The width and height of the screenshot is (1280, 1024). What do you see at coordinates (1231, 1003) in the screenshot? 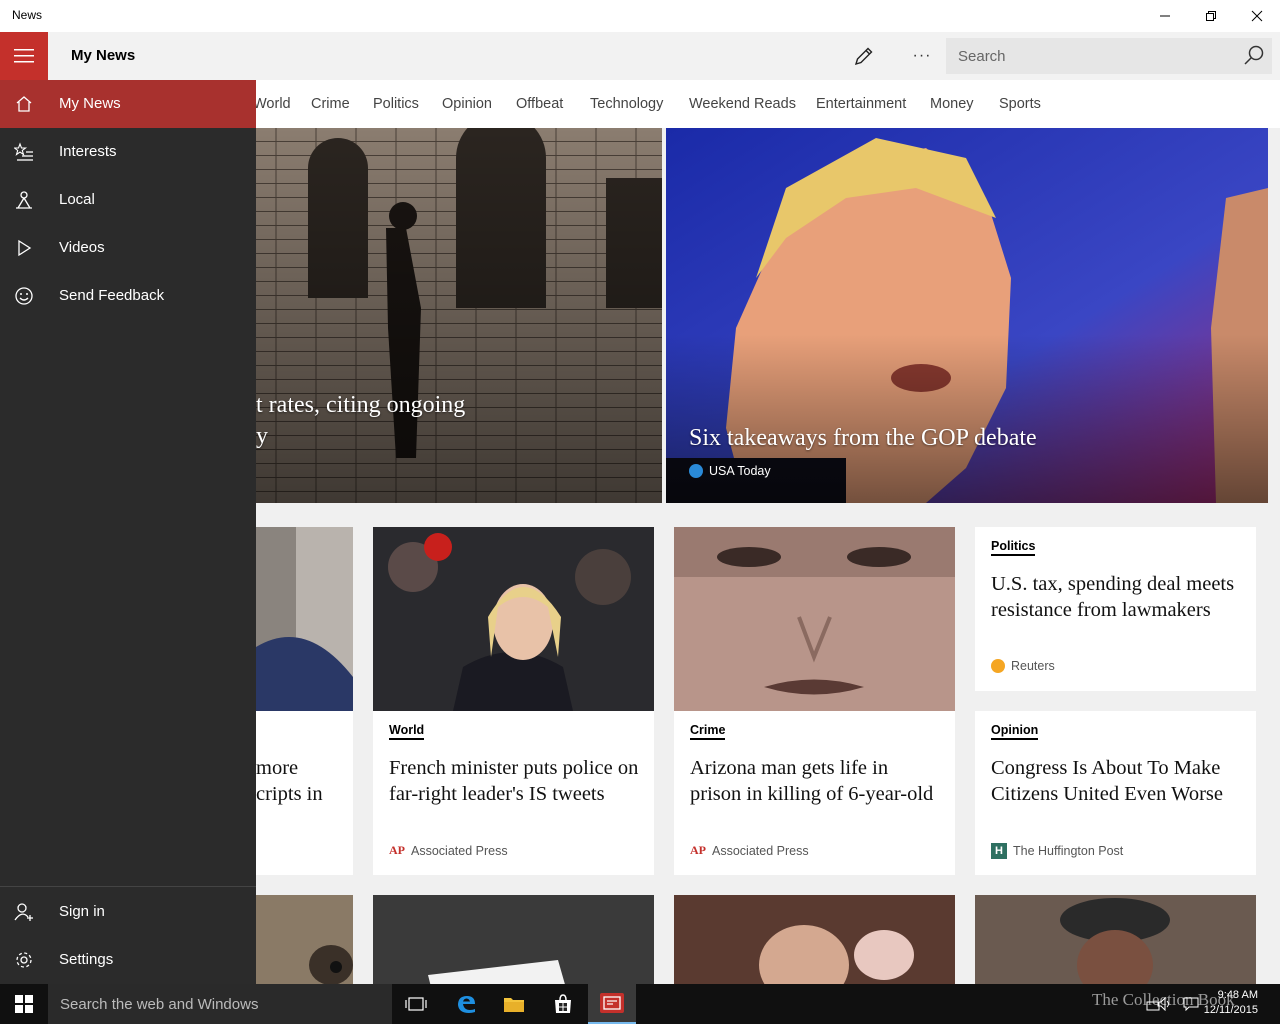
I see `taskbar-clock: 9:48 AM 12/11/2015` at bounding box center [1231, 1003].